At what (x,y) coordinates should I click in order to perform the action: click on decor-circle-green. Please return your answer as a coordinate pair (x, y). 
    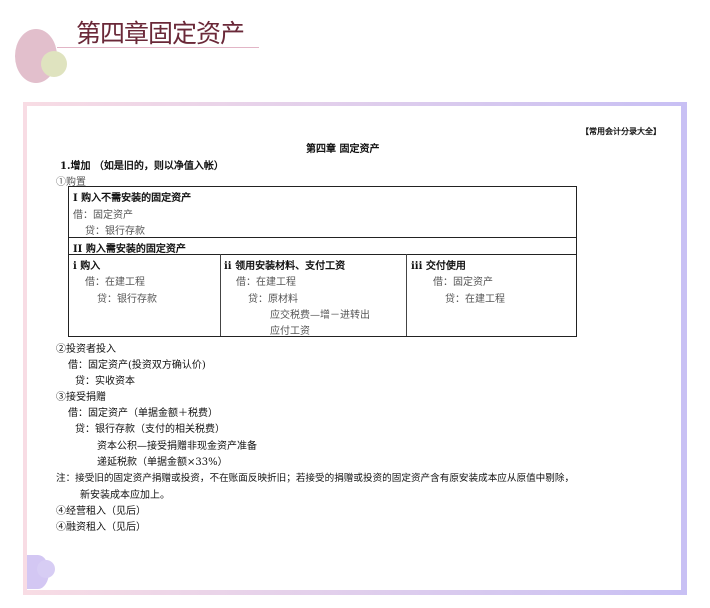
    Looking at the image, I should click on (54, 64).